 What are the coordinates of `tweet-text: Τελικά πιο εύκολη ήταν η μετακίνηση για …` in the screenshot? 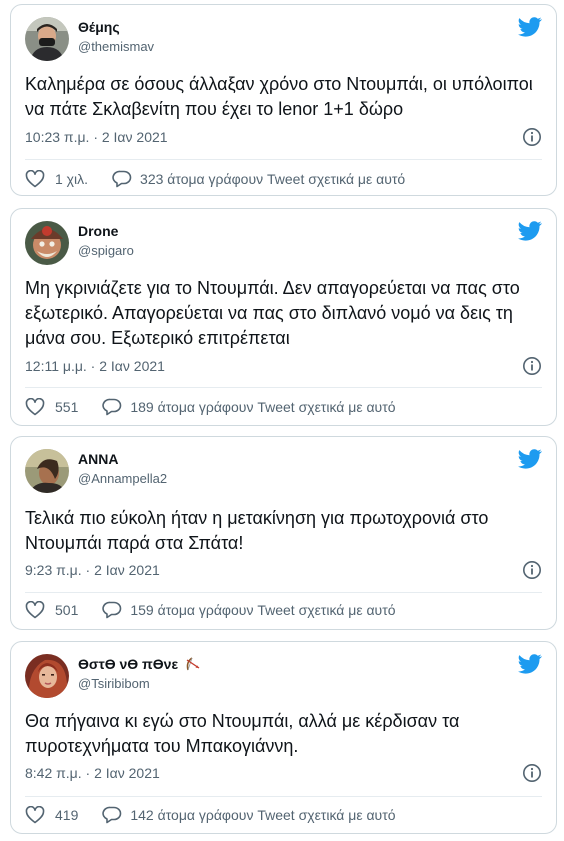 It's located at (257, 530).